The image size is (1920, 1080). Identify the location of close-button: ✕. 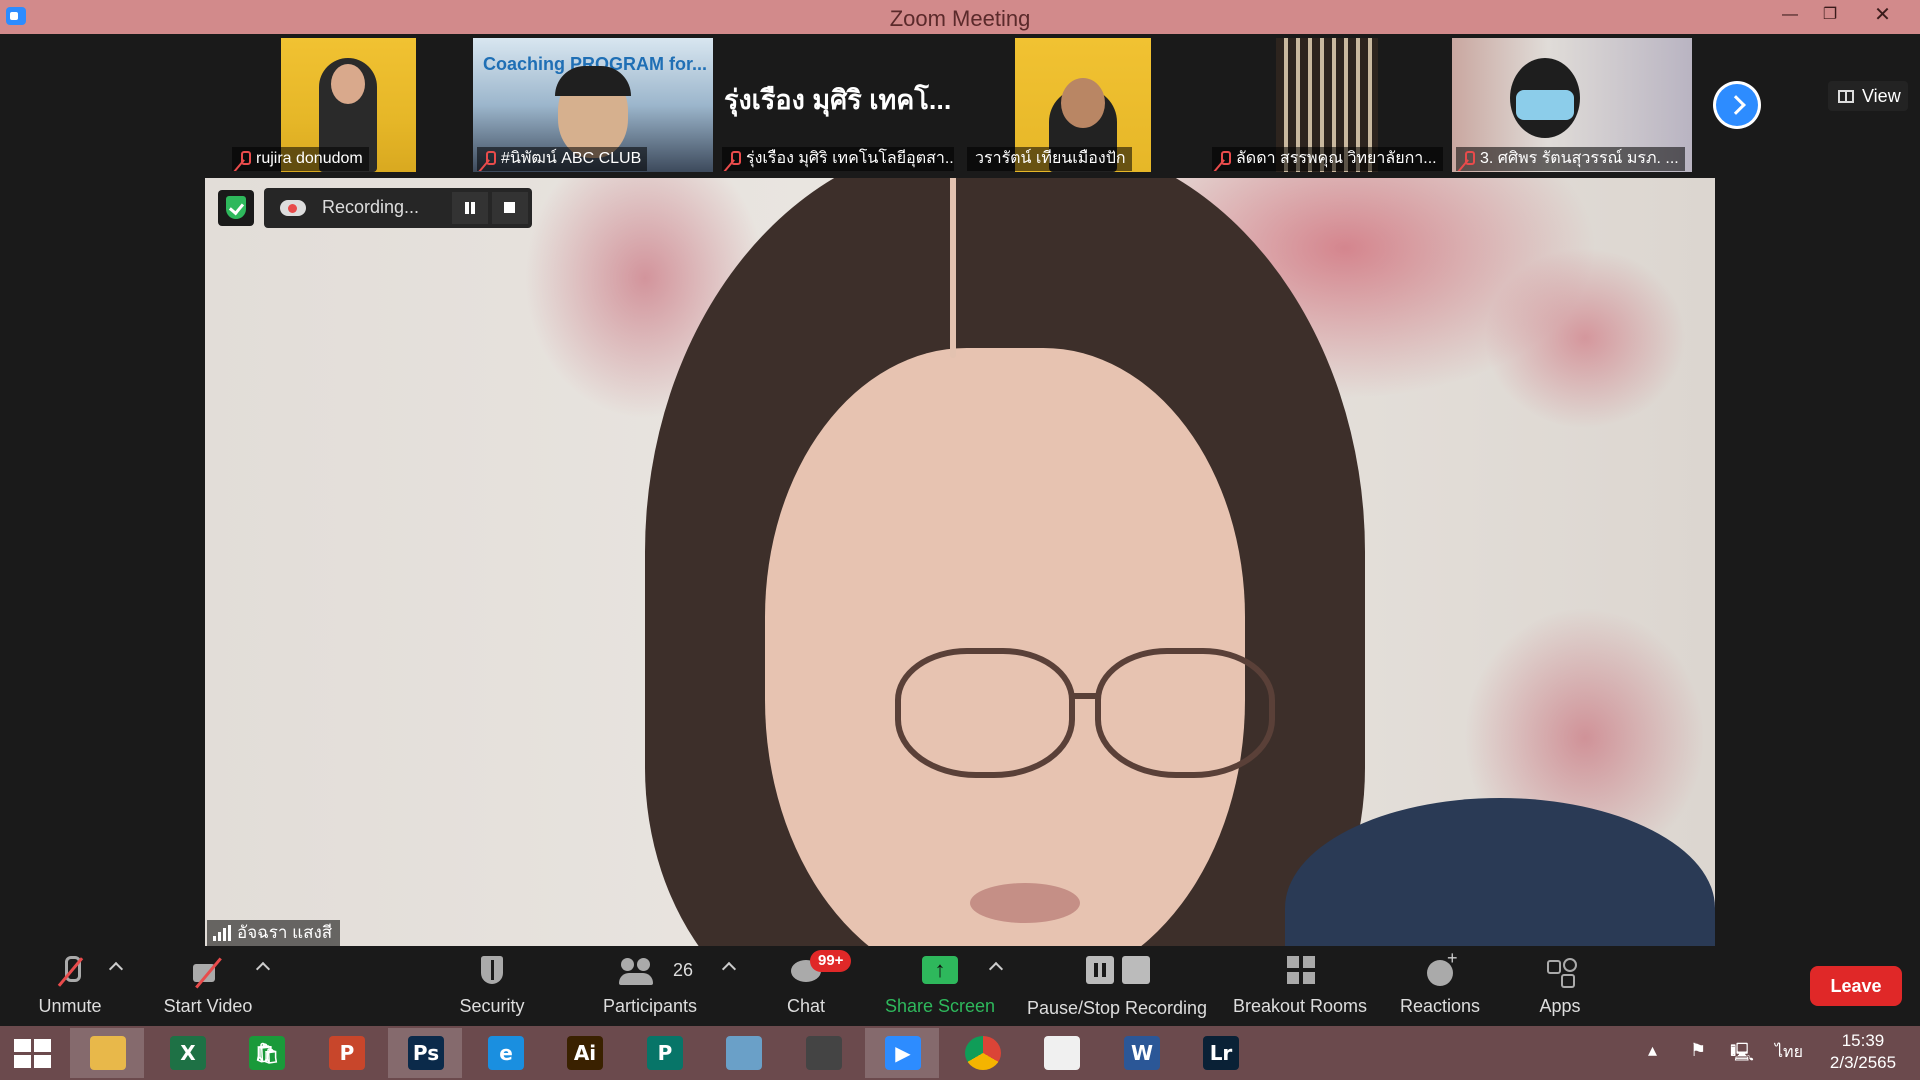
(1882, 15).